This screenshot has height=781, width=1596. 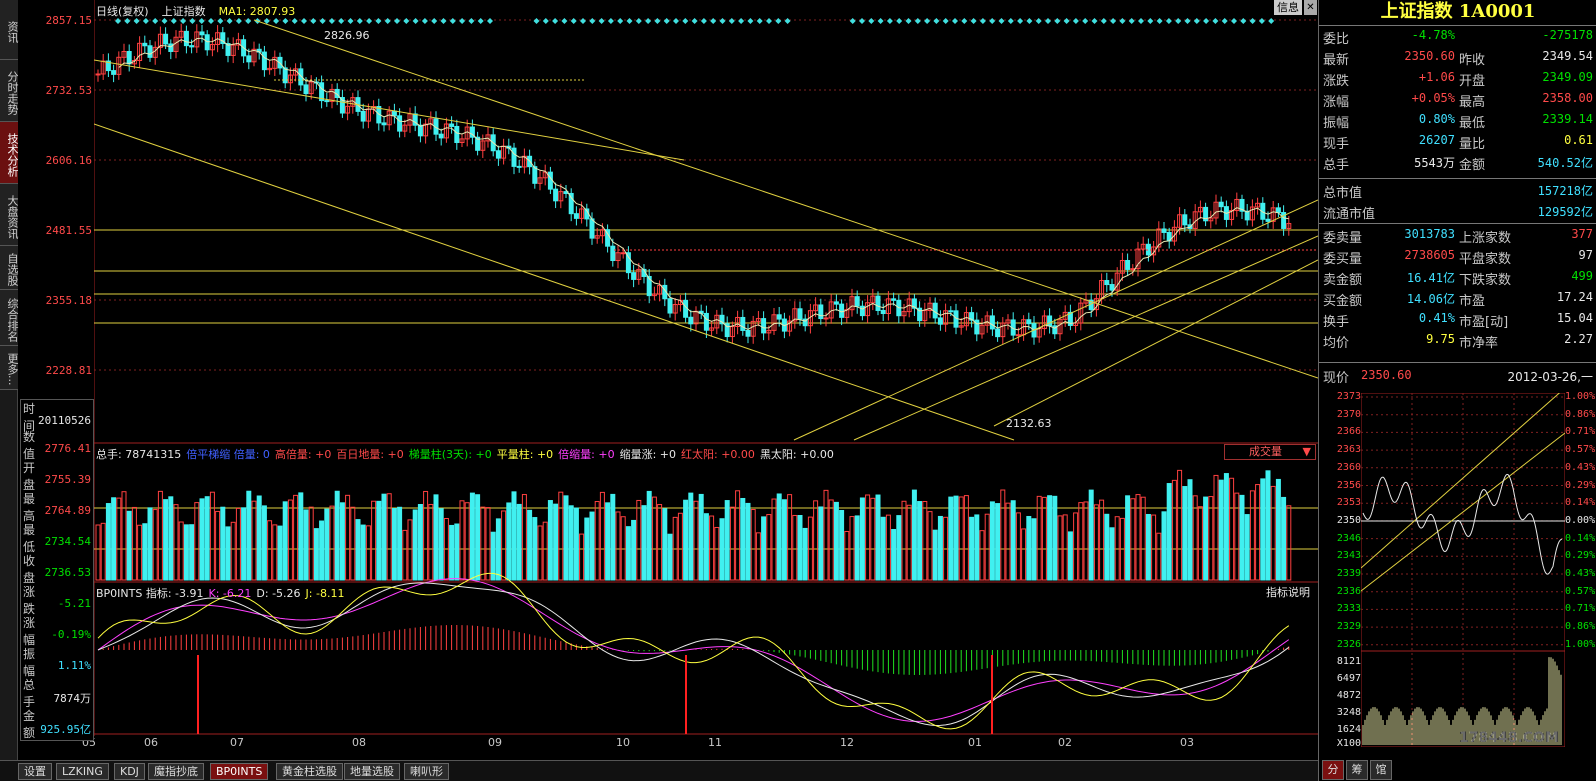 What do you see at coordinates (1381, 770) in the screenshot?
I see `right-tab-2: 馆` at bounding box center [1381, 770].